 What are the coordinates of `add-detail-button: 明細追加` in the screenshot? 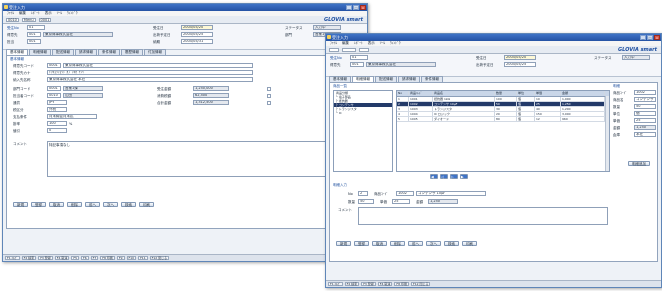 It's located at (639, 163).